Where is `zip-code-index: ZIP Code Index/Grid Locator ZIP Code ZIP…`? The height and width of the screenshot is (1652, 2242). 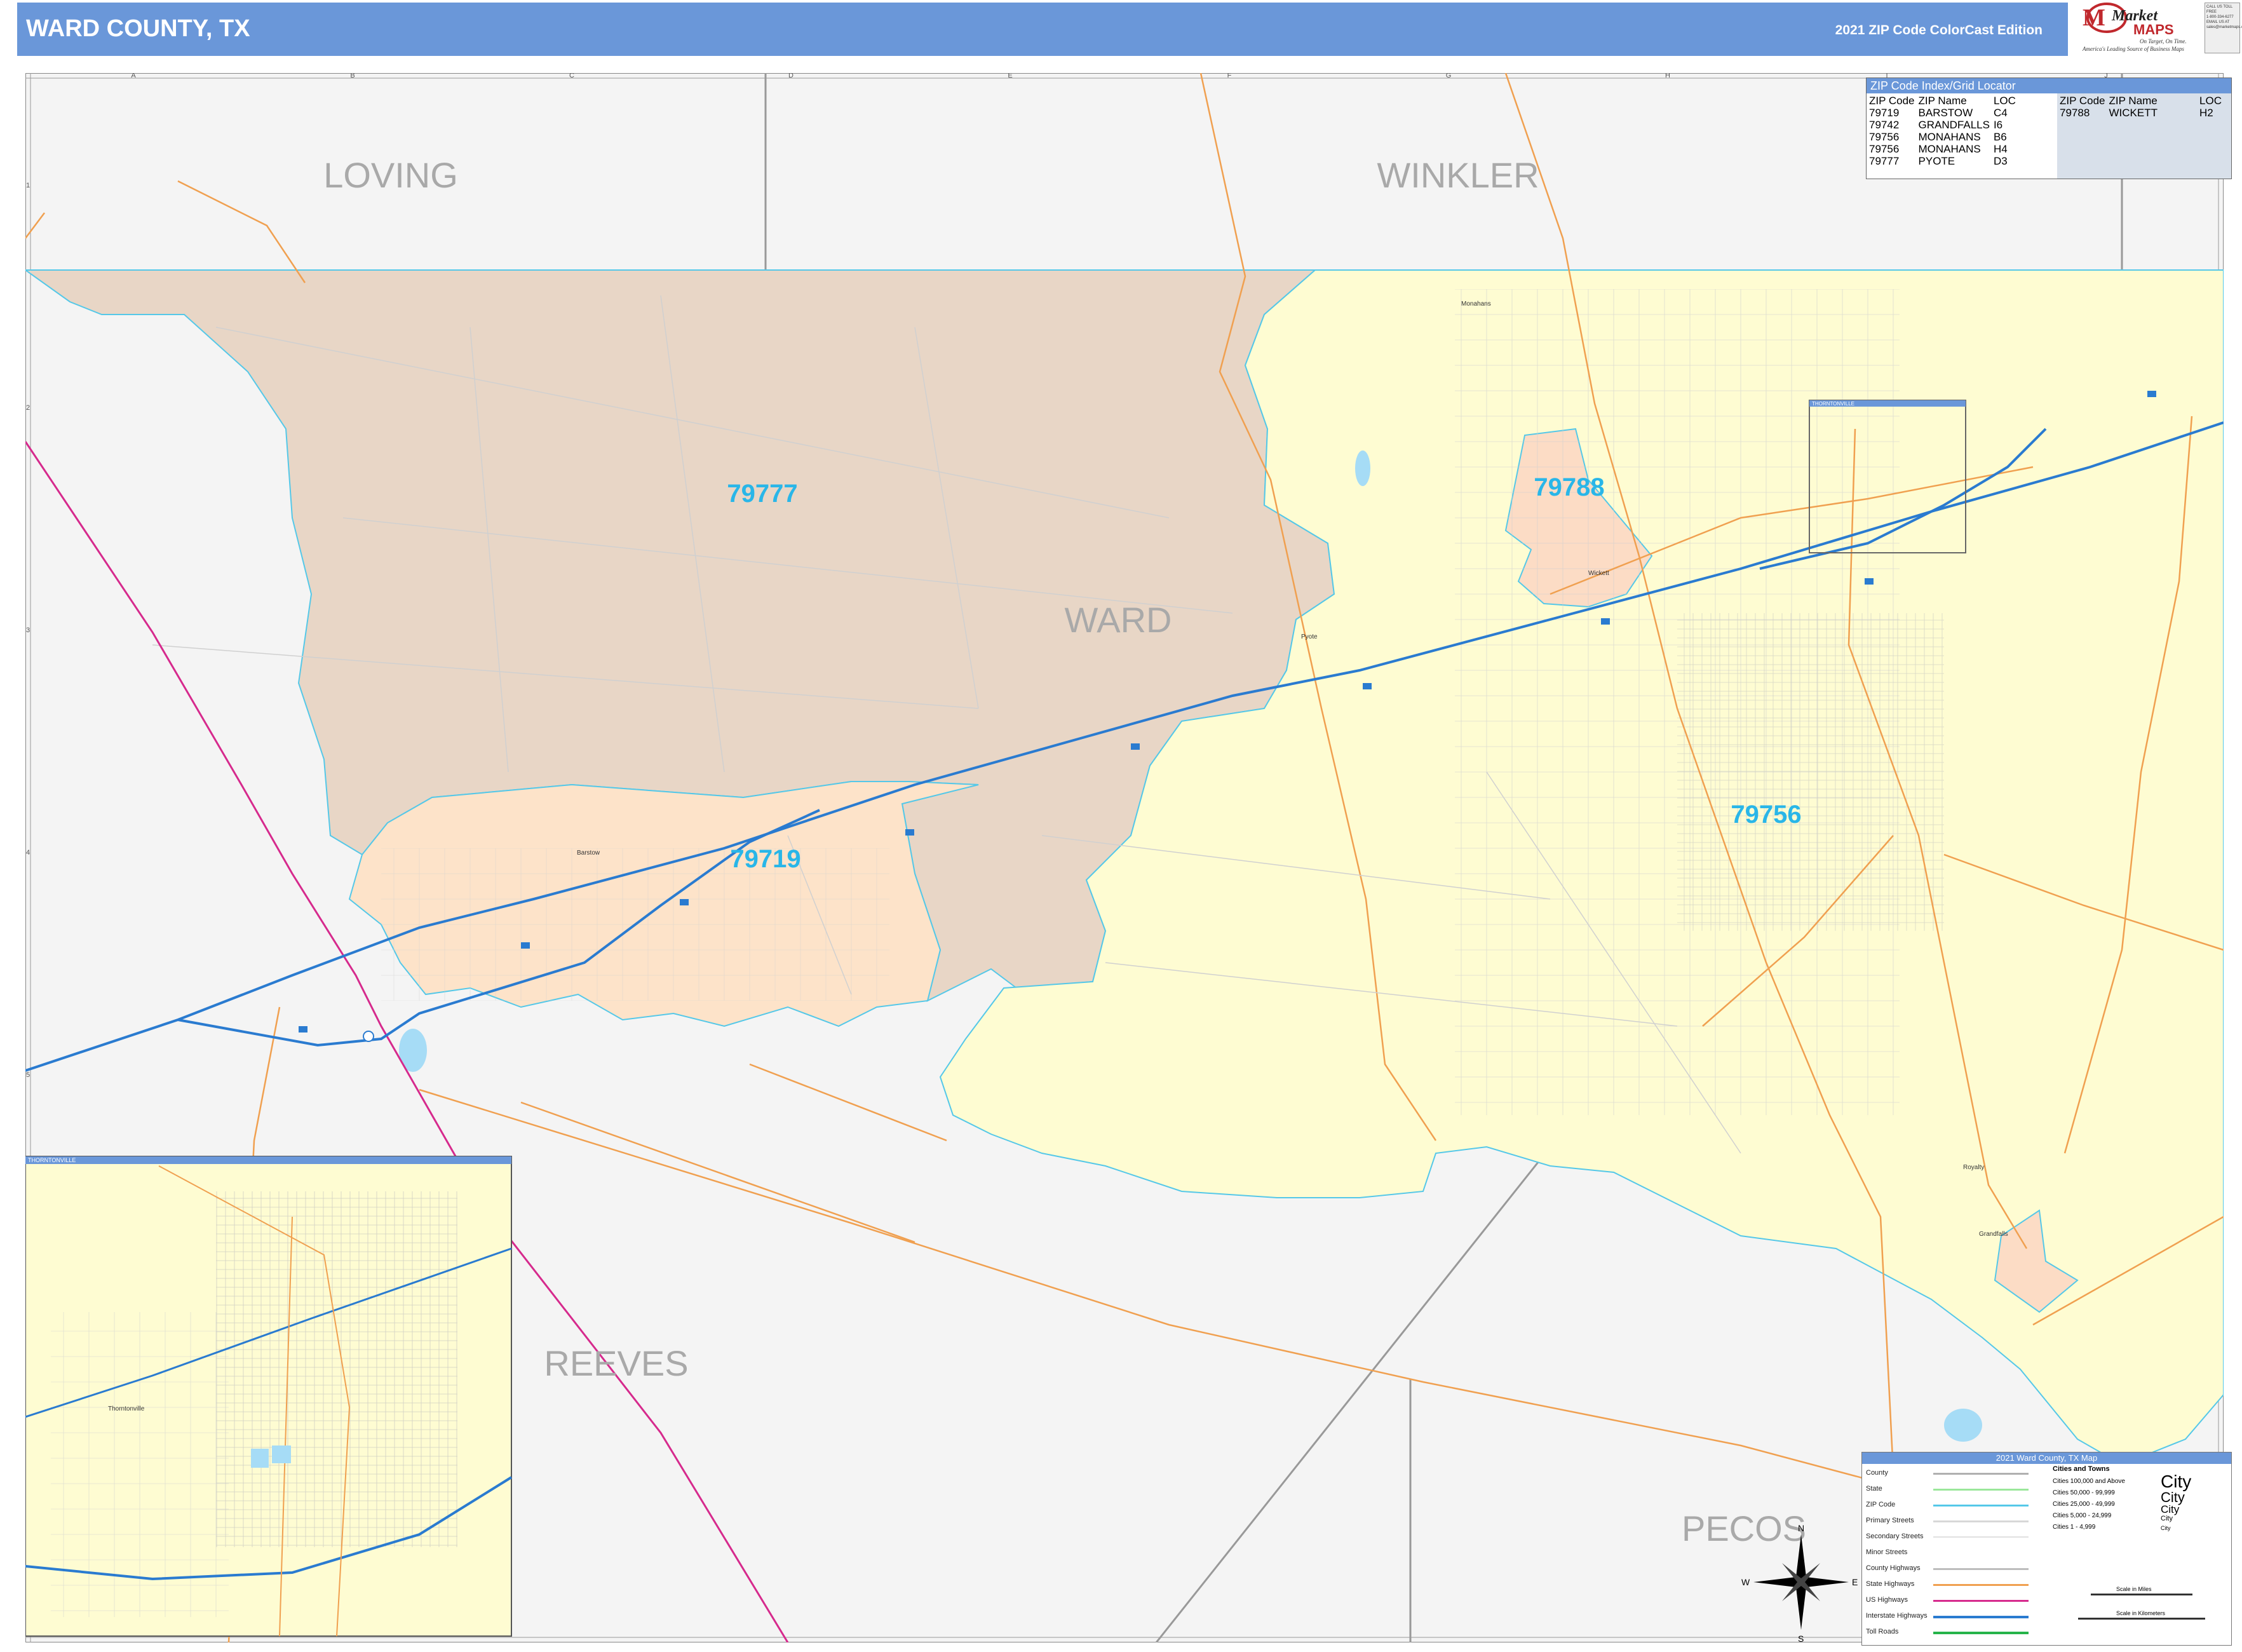
zip-code-index: ZIP Code Index/Grid Locator ZIP Code ZIP… is located at coordinates (2049, 129).